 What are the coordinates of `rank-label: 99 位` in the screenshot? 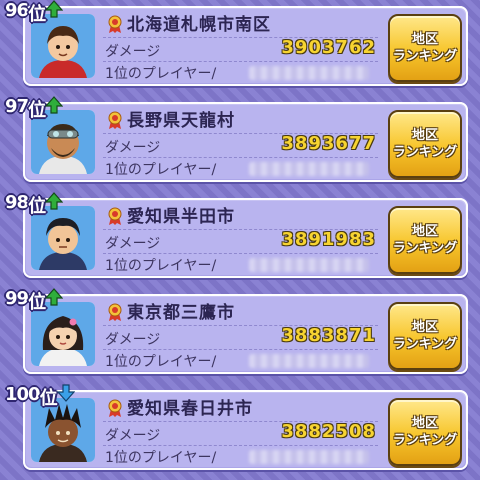 It's located at (34, 301).